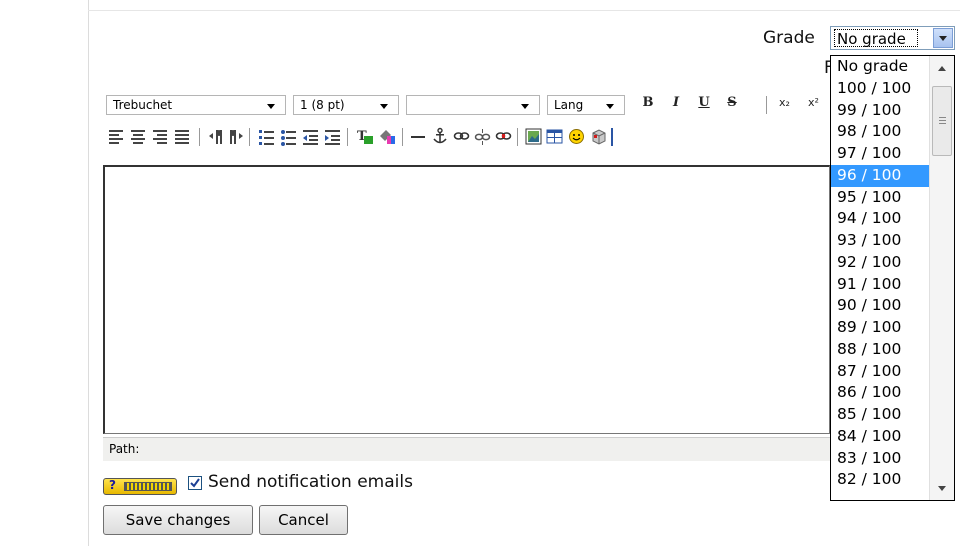  I want to click on underline-button: U, so click(704, 102).